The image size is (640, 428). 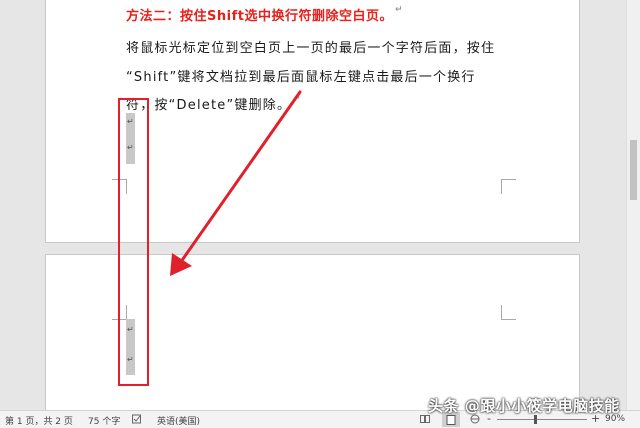 What do you see at coordinates (39, 420) in the screenshot?
I see `page-info: 第 1 页，共 2 页` at bounding box center [39, 420].